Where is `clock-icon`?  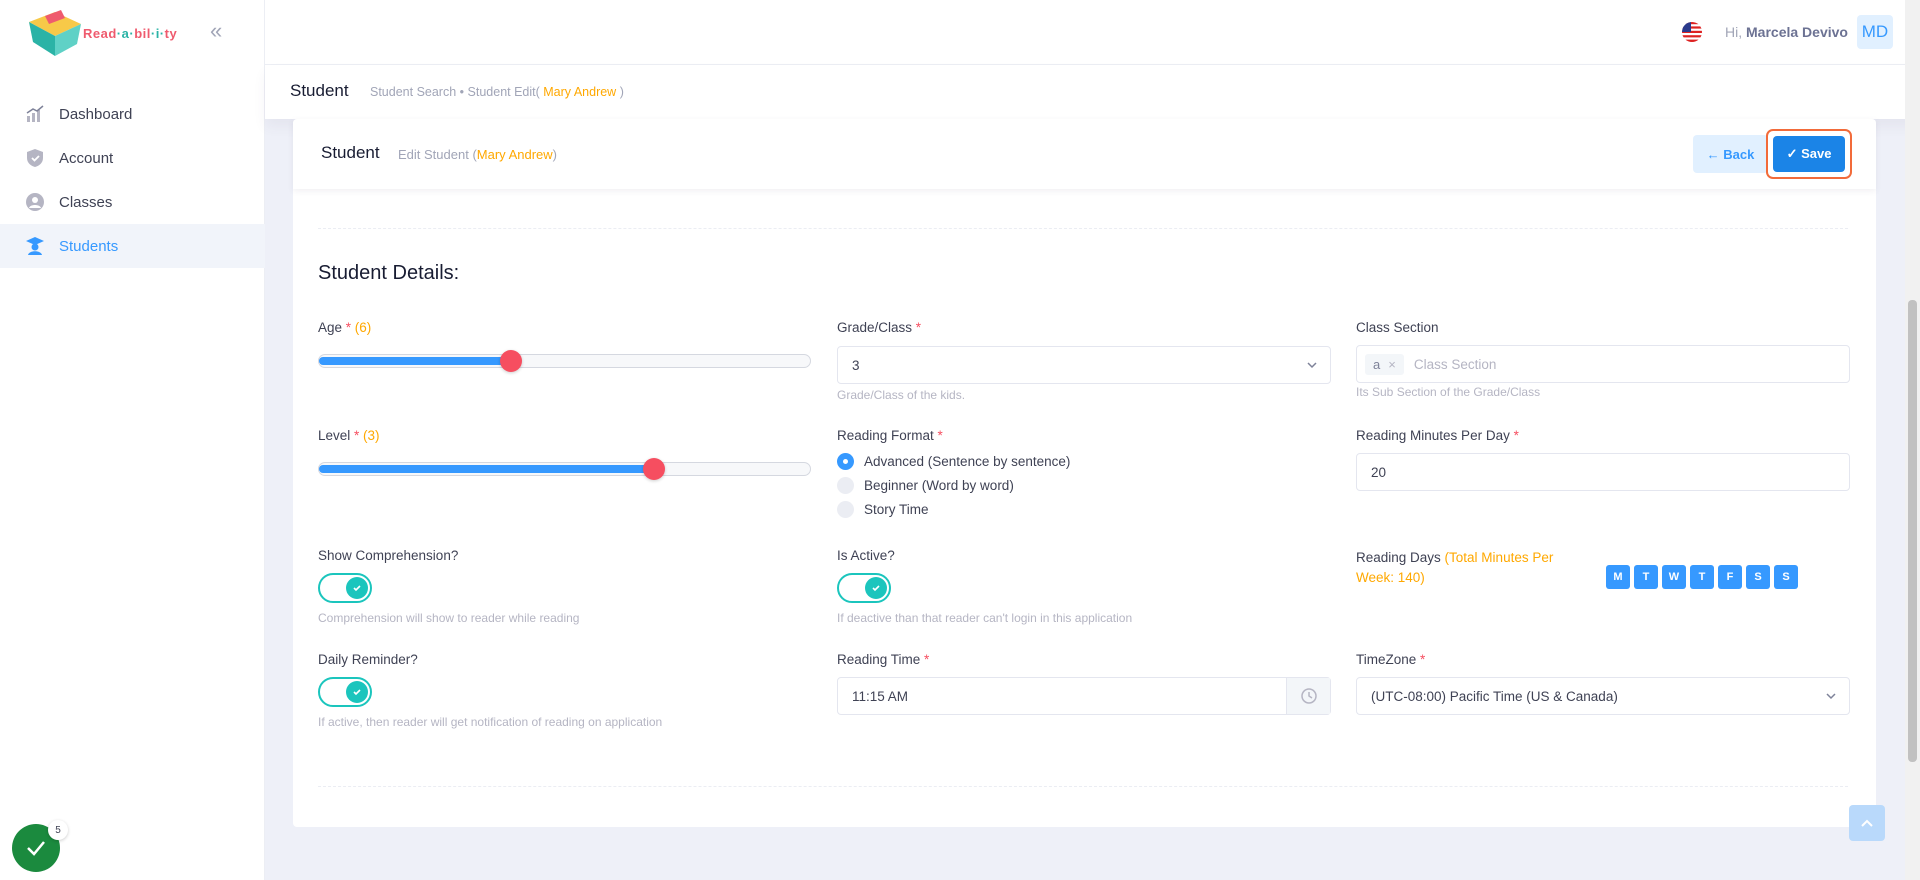
clock-icon is located at coordinates (1308, 696).